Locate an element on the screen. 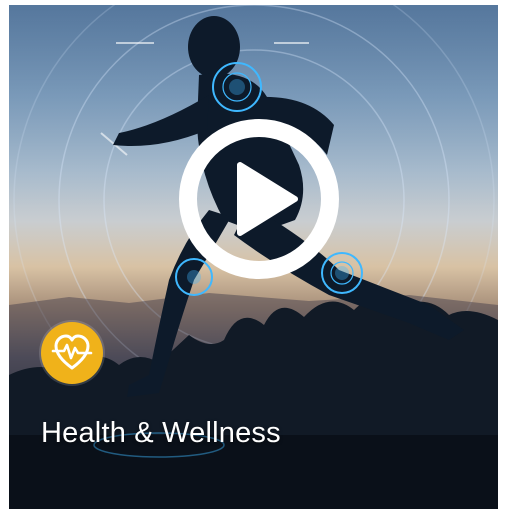 The image size is (511, 518). play-button is located at coordinates (259, 199).